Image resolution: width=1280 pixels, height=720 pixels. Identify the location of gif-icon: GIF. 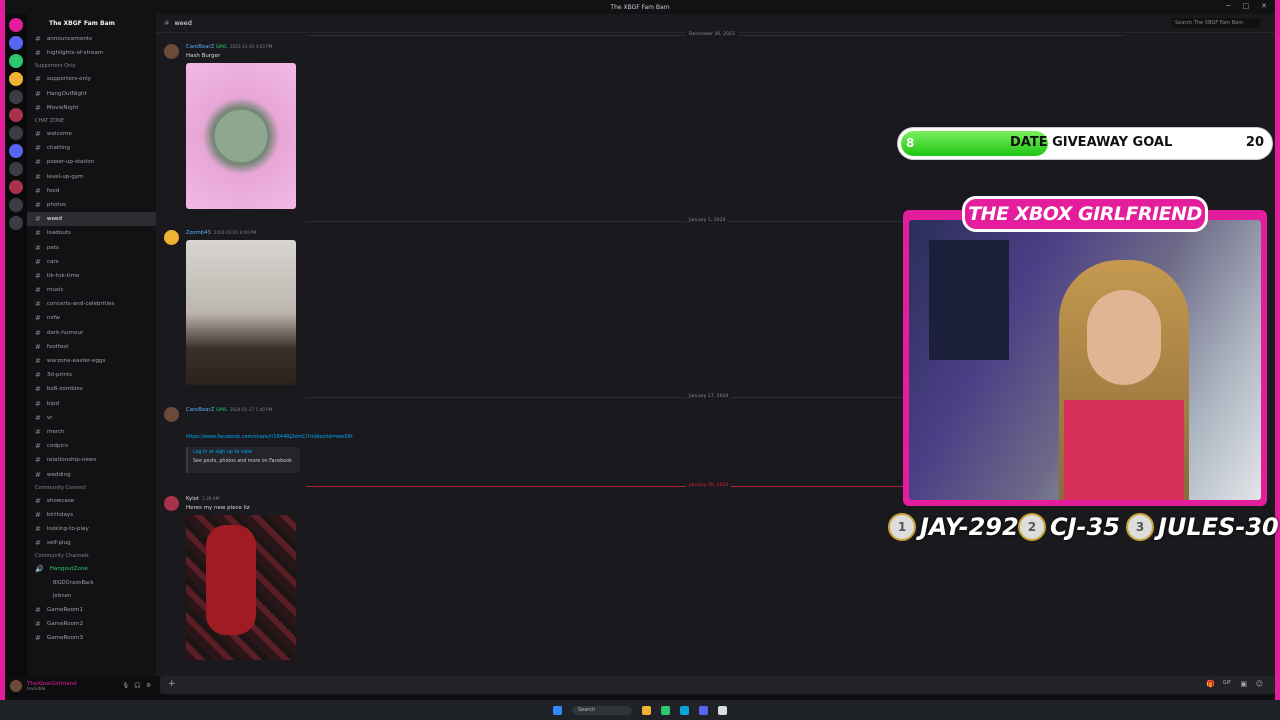
(1227, 683).